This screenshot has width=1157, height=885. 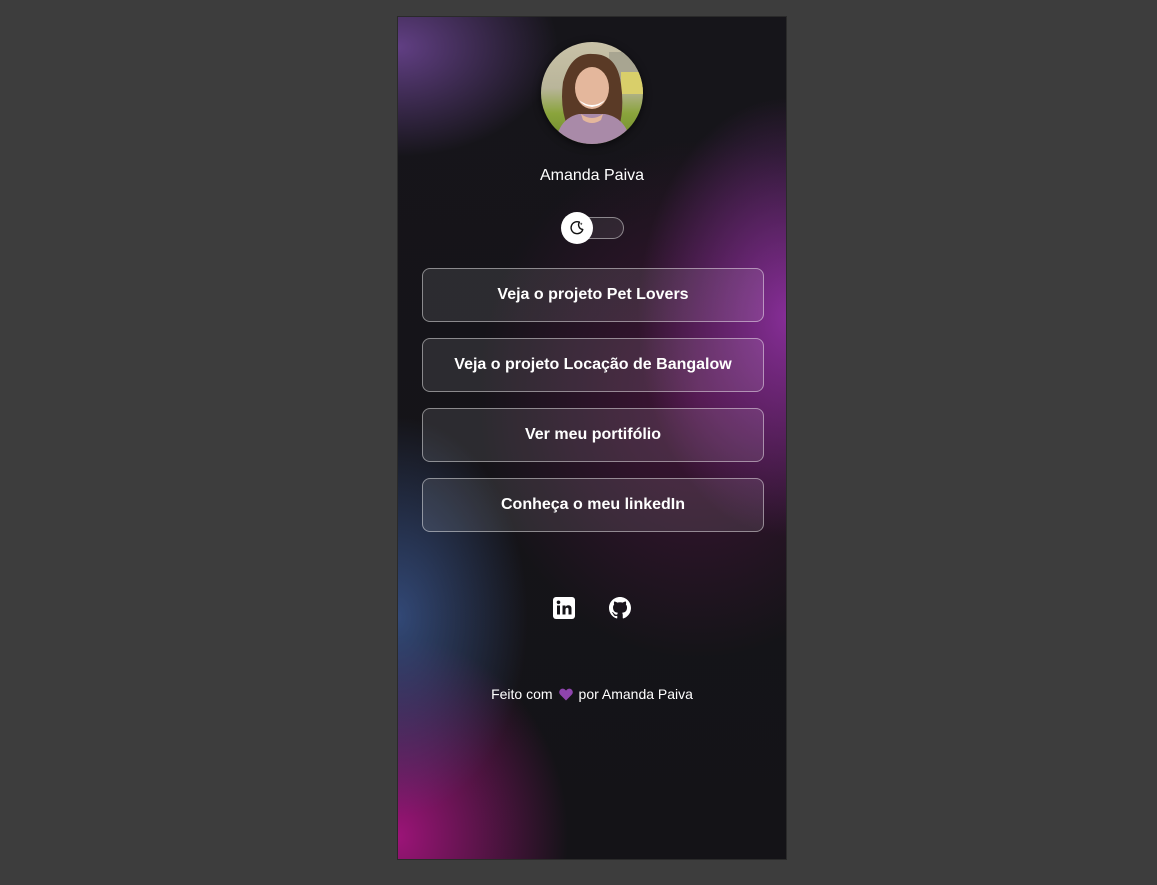 What do you see at coordinates (522, 694) in the screenshot?
I see `footer-prefix: Feito com` at bounding box center [522, 694].